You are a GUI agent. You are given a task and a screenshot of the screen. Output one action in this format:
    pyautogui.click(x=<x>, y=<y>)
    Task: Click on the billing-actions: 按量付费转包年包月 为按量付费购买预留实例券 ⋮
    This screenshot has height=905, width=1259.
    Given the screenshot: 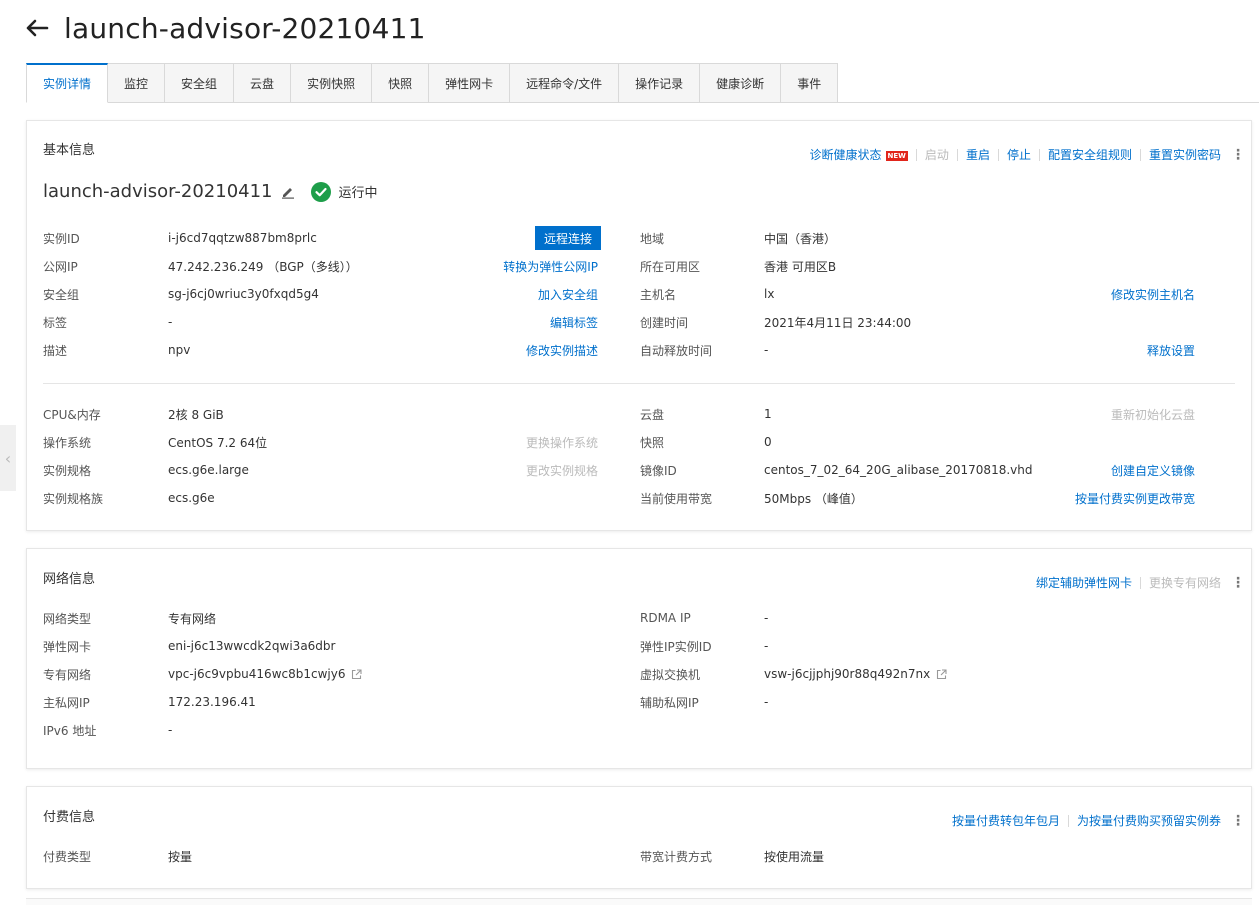 What is the action you would take?
    pyautogui.click(x=1098, y=820)
    